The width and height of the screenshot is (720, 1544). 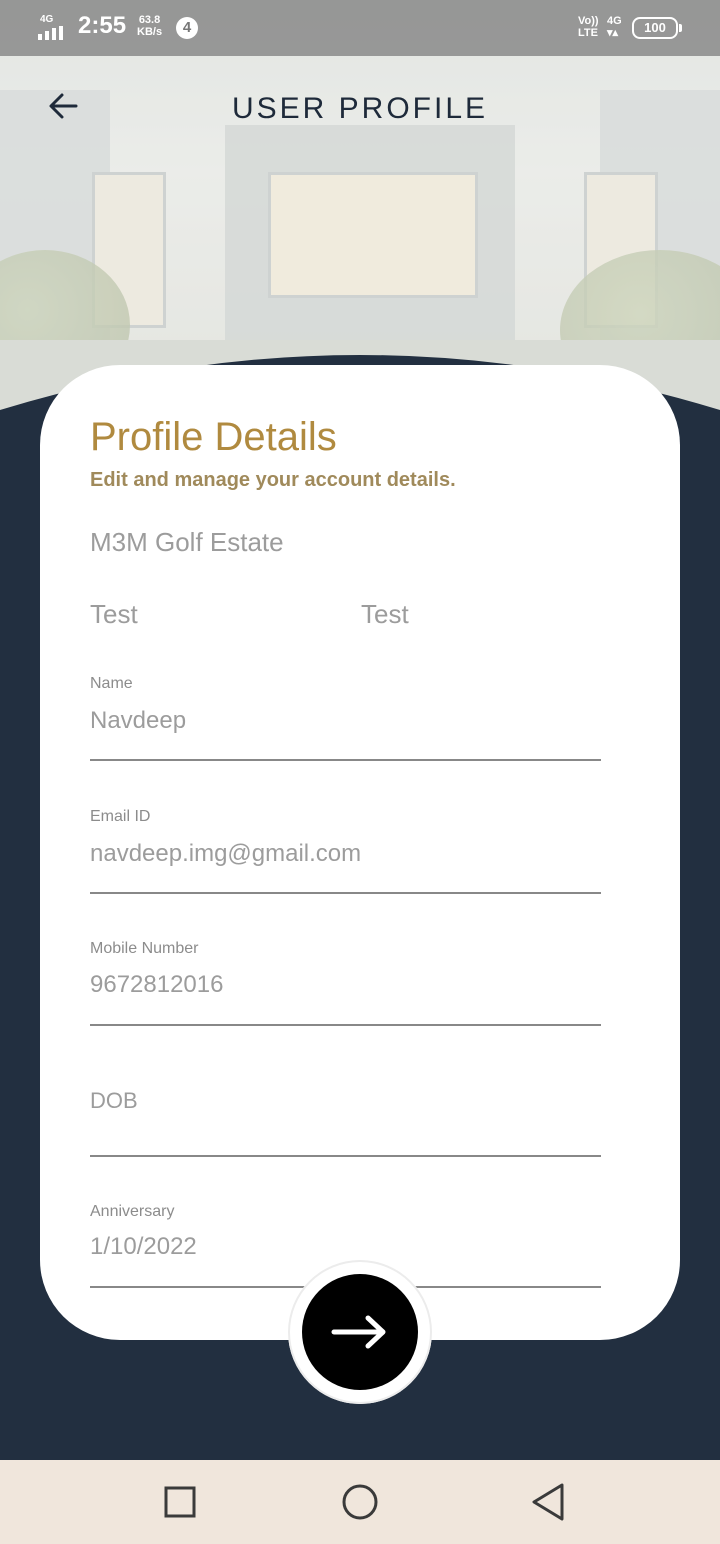 I want to click on submit-button, so click(x=360, y=1332).